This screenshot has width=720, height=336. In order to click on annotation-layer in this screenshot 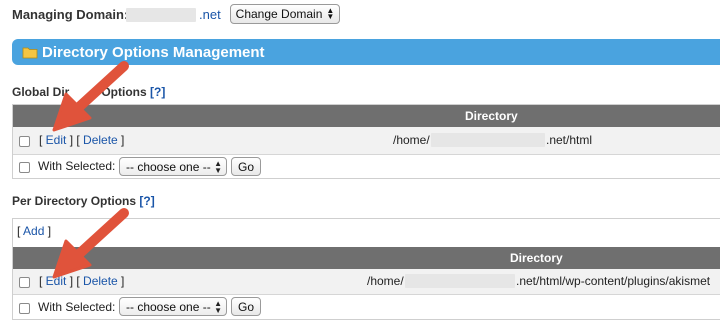, I will do `click(90, 170)`.